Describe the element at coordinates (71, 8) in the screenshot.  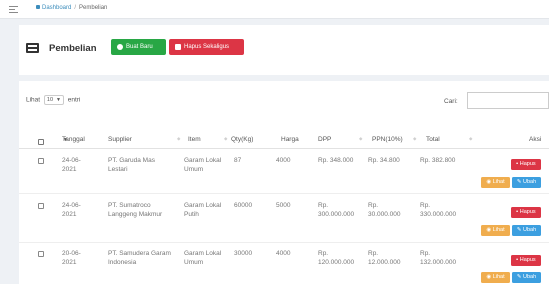
I see `breadcrumb: Dashboard / Pembelian` at that location.